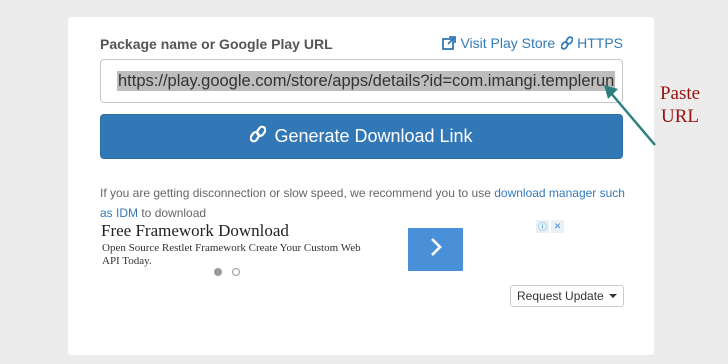 The image size is (728, 364). I want to click on ad-pager-dot-active, so click(218, 272).